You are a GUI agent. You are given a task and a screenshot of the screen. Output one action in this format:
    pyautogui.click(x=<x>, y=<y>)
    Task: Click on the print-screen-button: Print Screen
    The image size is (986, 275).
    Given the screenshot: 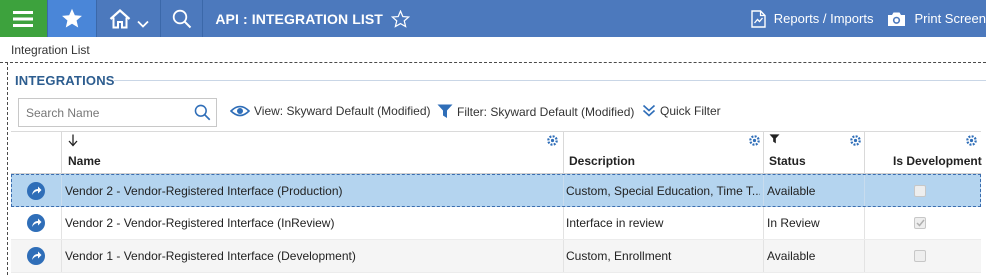 What is the action you would take?
    pyautogui.click(x=936, y=19)
    